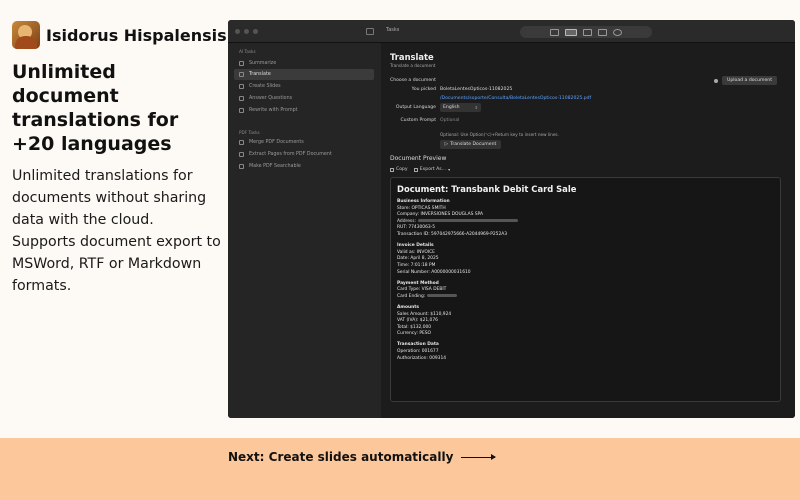  I want to click on sidebar-item-rewrite: Rewrite with Prompt, so click(304, 110).